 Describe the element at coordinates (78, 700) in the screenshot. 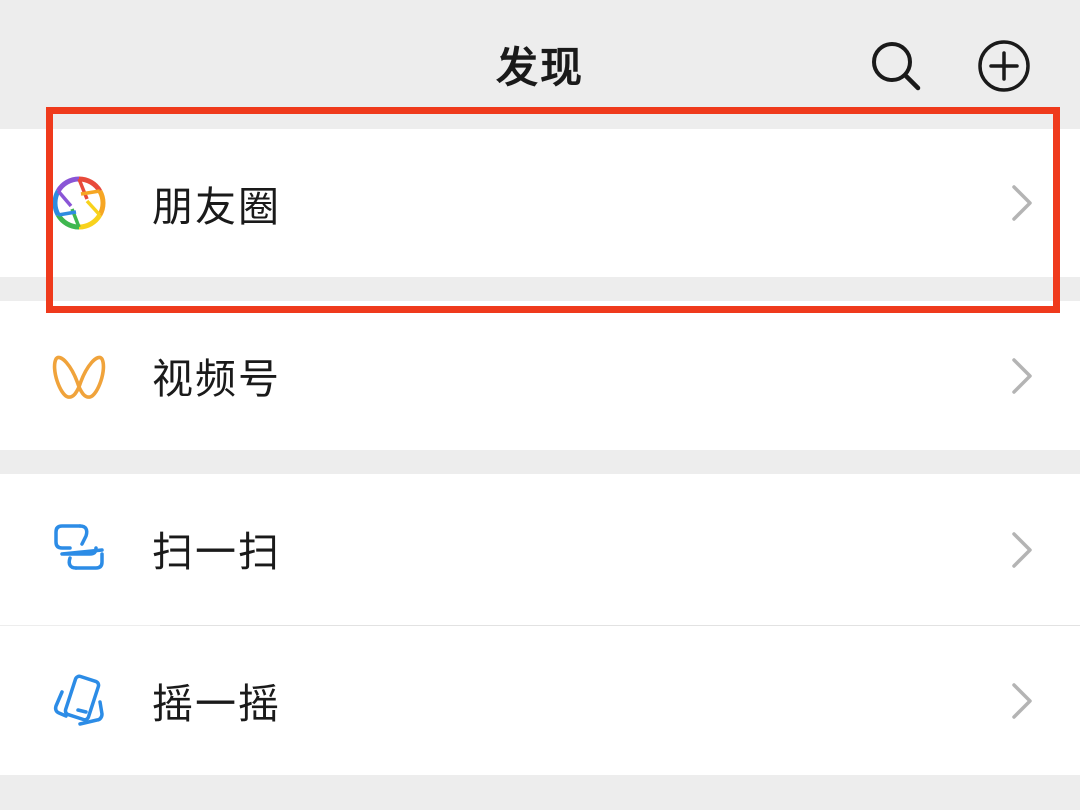

I see `shake-icon` at that location.